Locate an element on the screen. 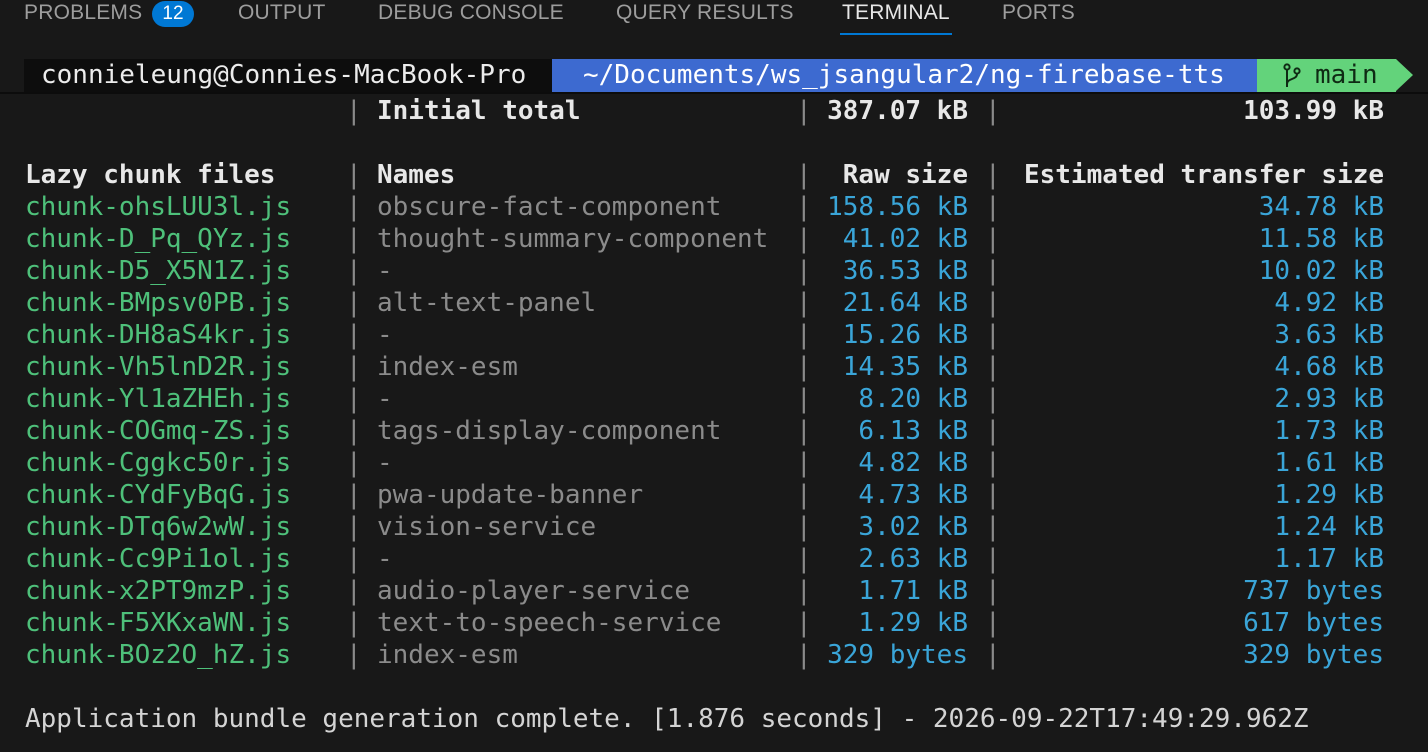 This screenshot has height=752, width=1428. tab-query-results: QUERY RESULTS is located at coordinates (705, 18).